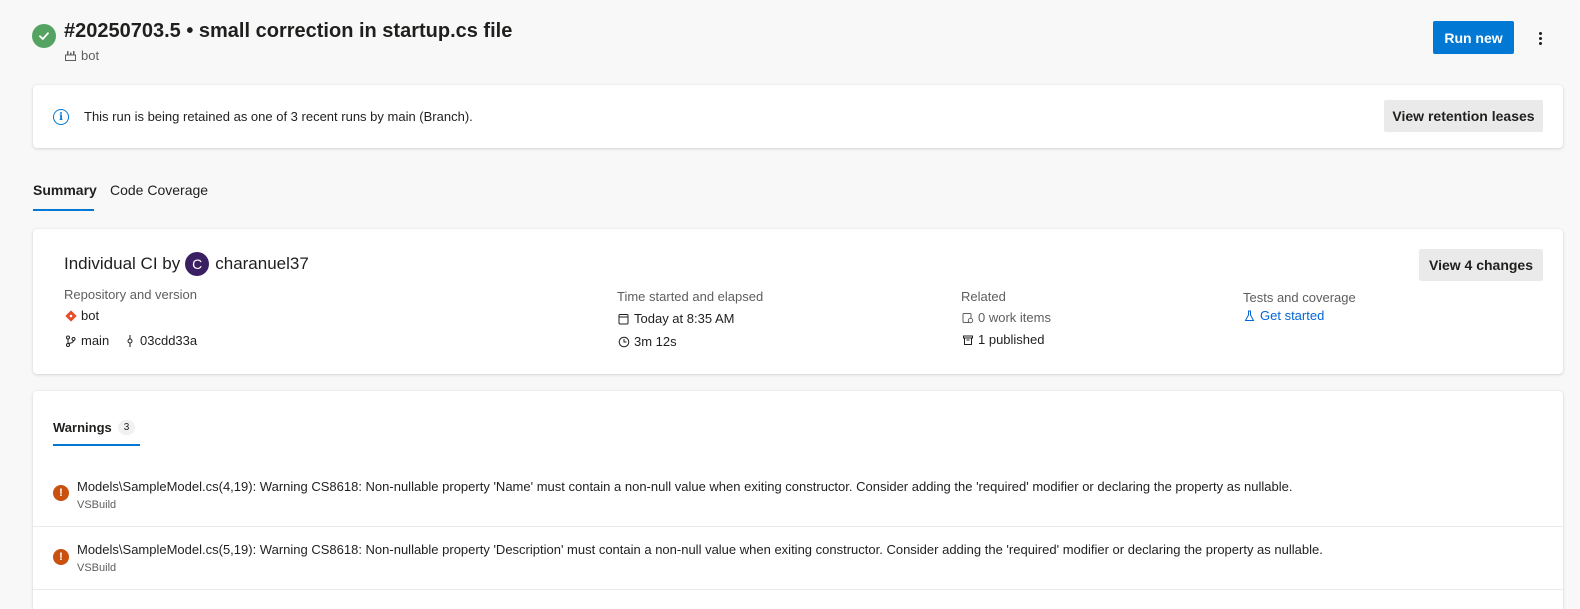  What do you see at coordinates (122, 263) in the screenshot?
I see `trigger-text: Individual CI by` at bounding box center [122, 263].